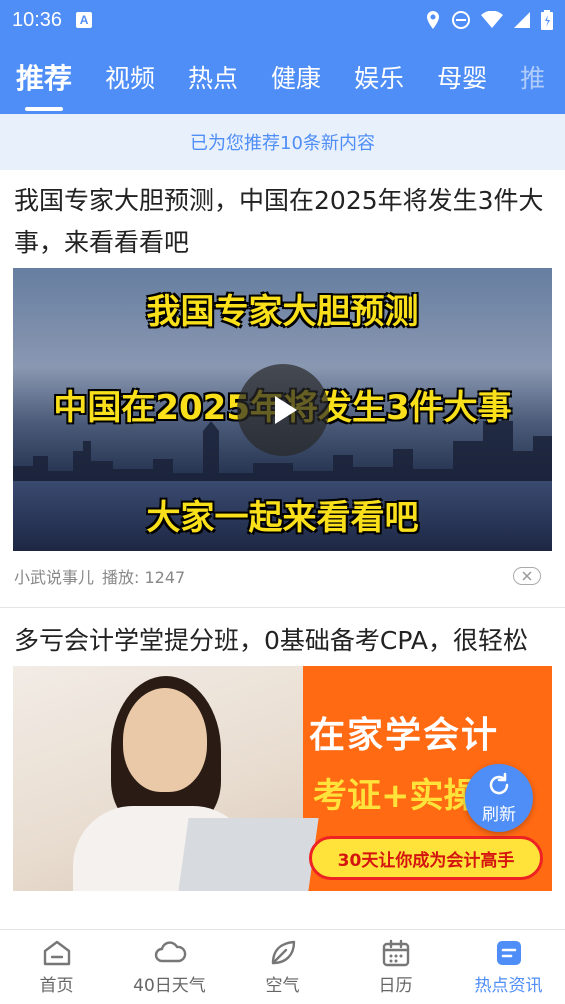  What do you see at coordinates (282, 518) in the screenshot?
I see `video-overlay-line-3: 大家一起来看看吧` at bounding box center [282, 518].